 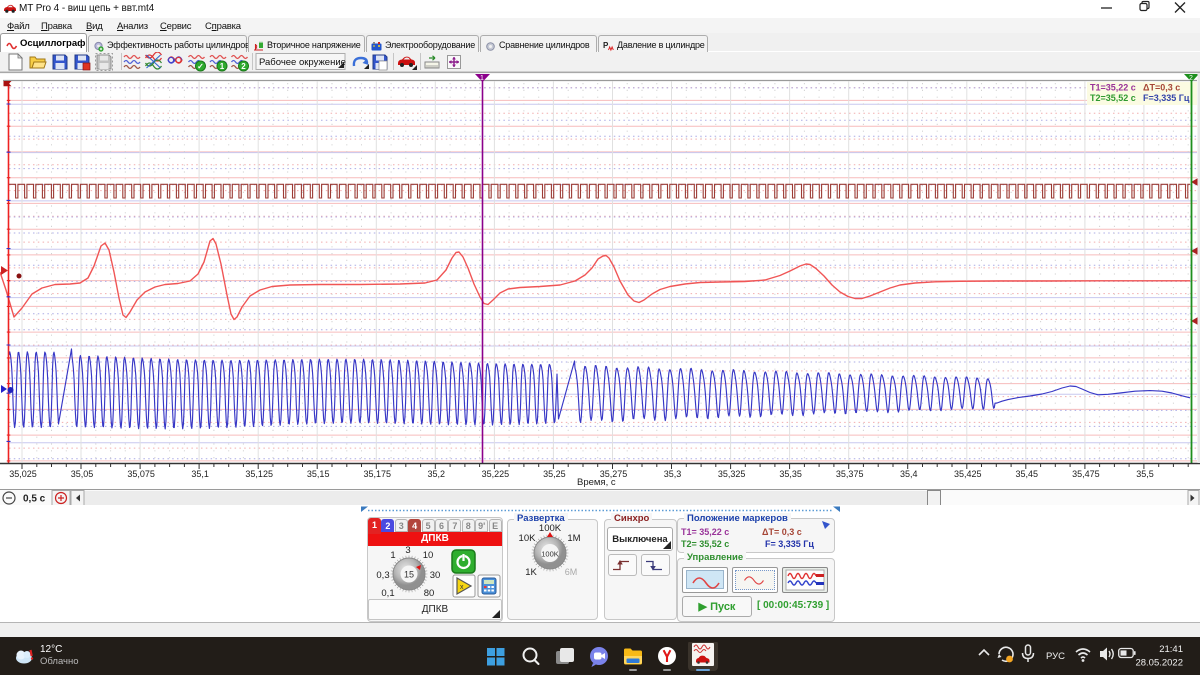 I want to click on svg-text: 0,1, so click(x=387, y=593).